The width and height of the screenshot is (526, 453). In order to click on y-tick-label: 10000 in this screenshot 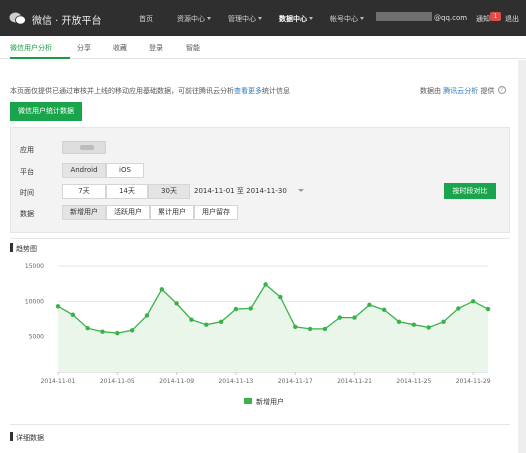, I will do `click(34, 301)`.